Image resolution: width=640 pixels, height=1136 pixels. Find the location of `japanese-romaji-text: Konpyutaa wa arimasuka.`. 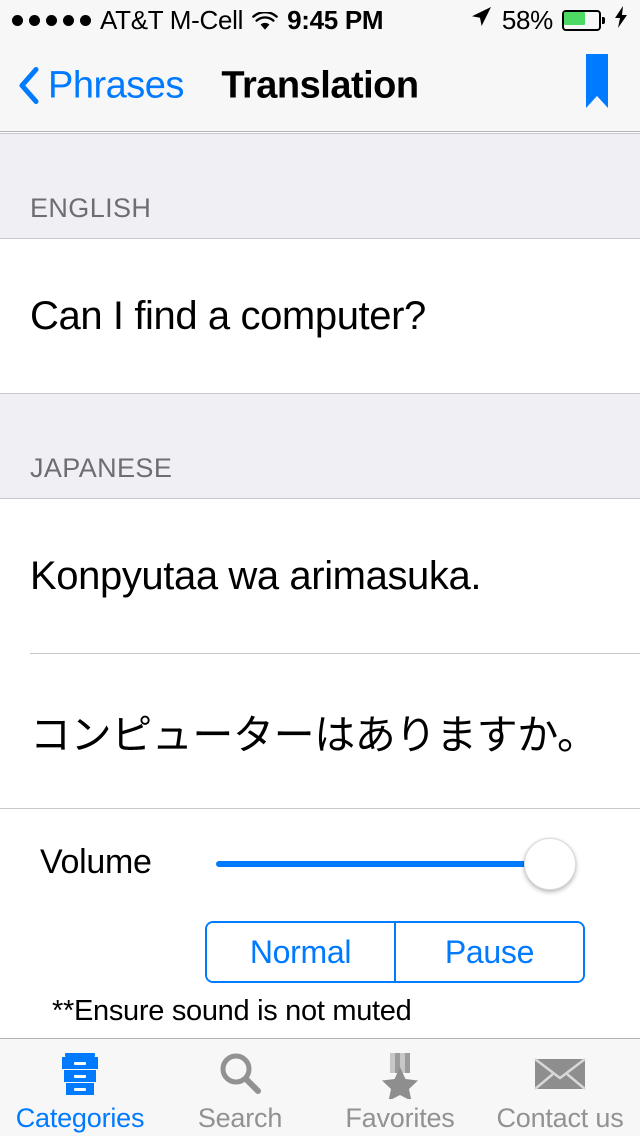

japanese-romaji-text: Konpyutaa wa arimasuka. is located at coordinates (256, 575).